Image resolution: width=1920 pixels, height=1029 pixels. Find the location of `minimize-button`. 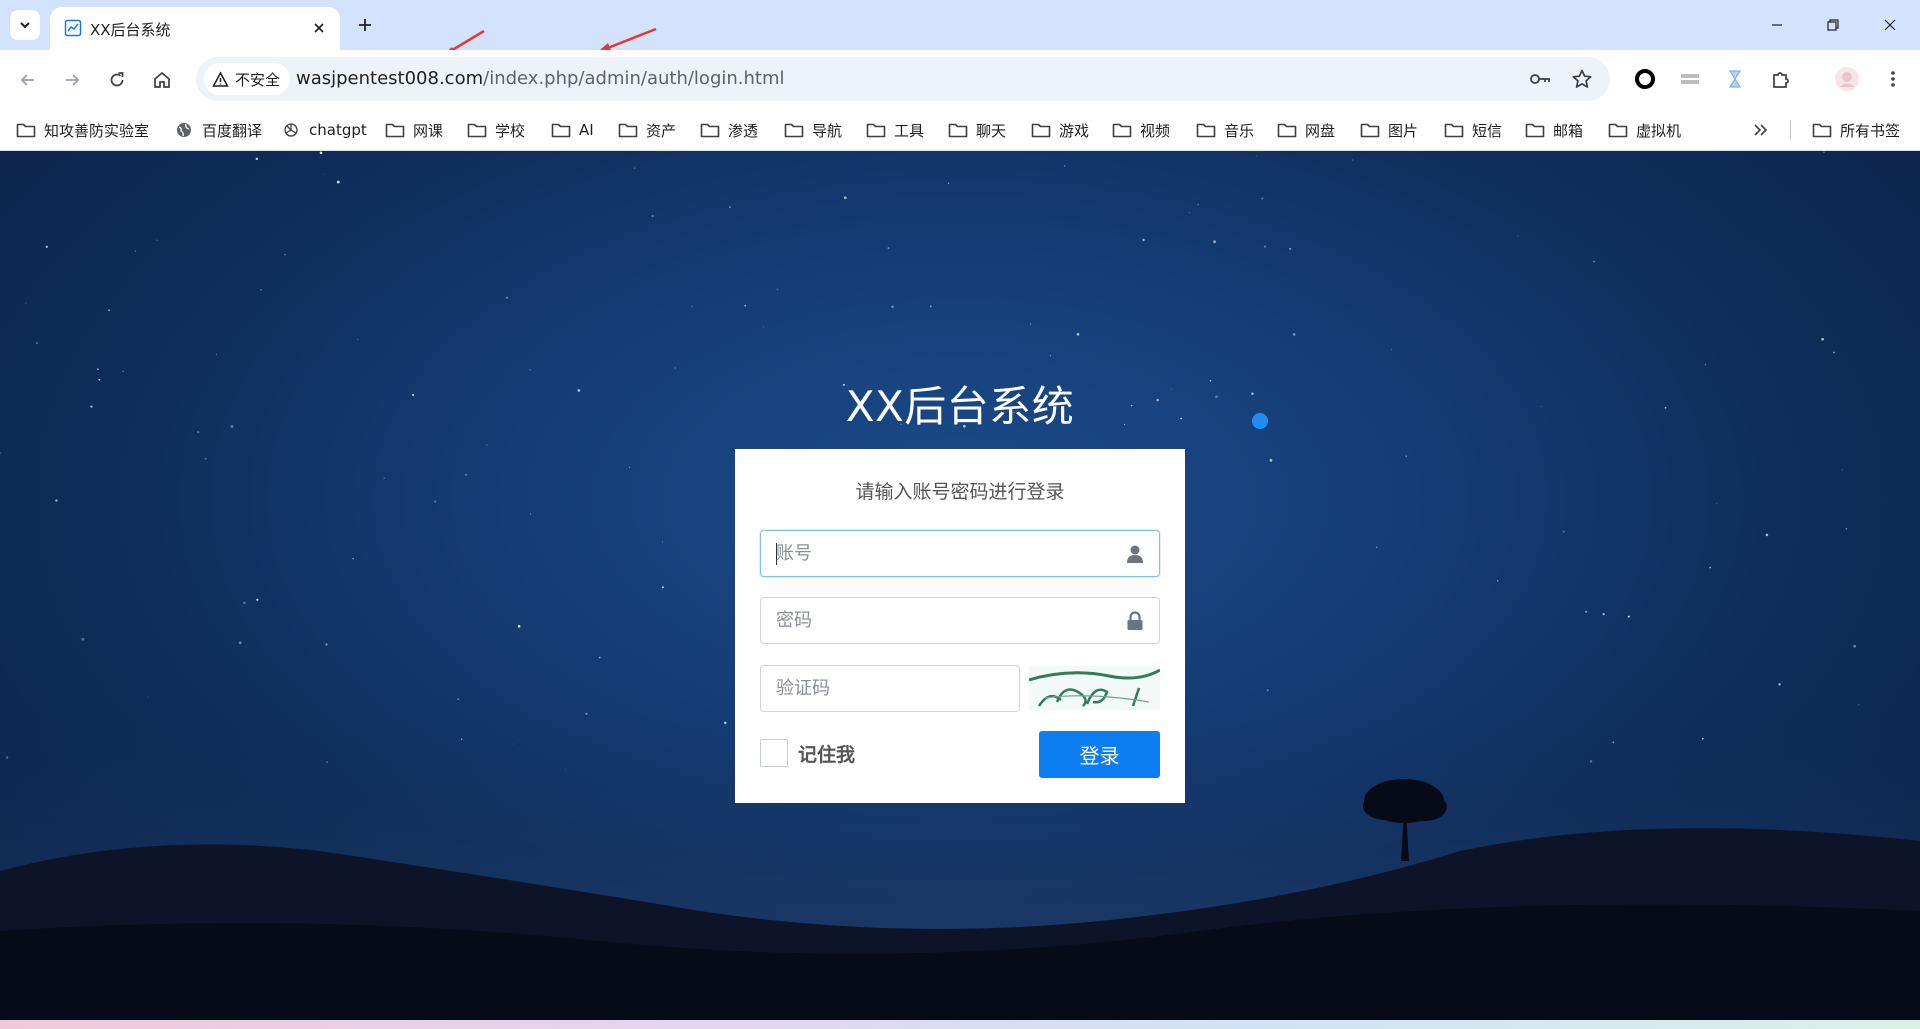

minimize-button is located at coordinates (1777, 25).